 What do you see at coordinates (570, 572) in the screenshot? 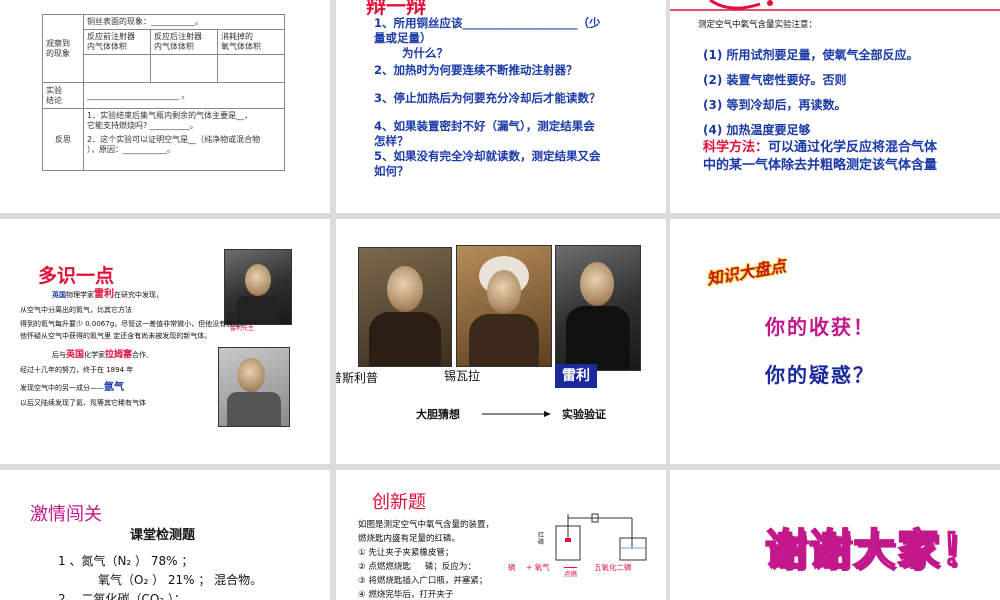
I see `equation-ignite: 点燃` at bounding box center [570, 572].